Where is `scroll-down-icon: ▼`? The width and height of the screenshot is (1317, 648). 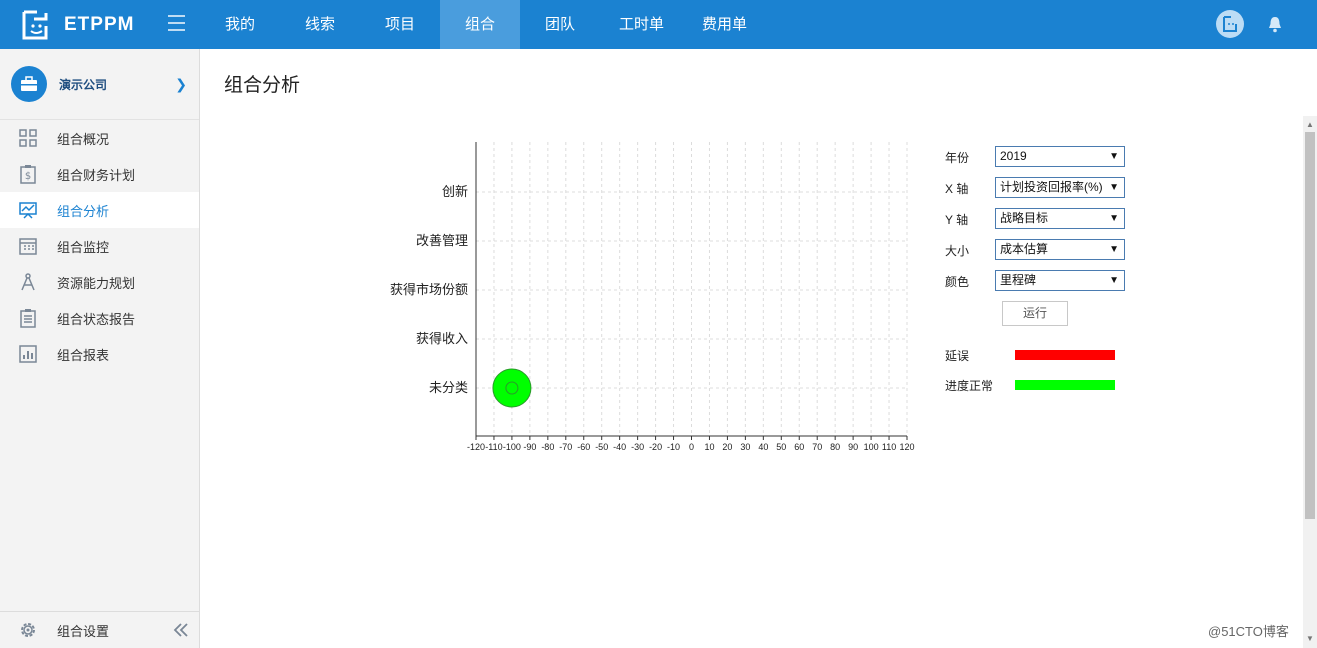 scroll-down-icon: ▼ is located at coordinates (1310, 638).